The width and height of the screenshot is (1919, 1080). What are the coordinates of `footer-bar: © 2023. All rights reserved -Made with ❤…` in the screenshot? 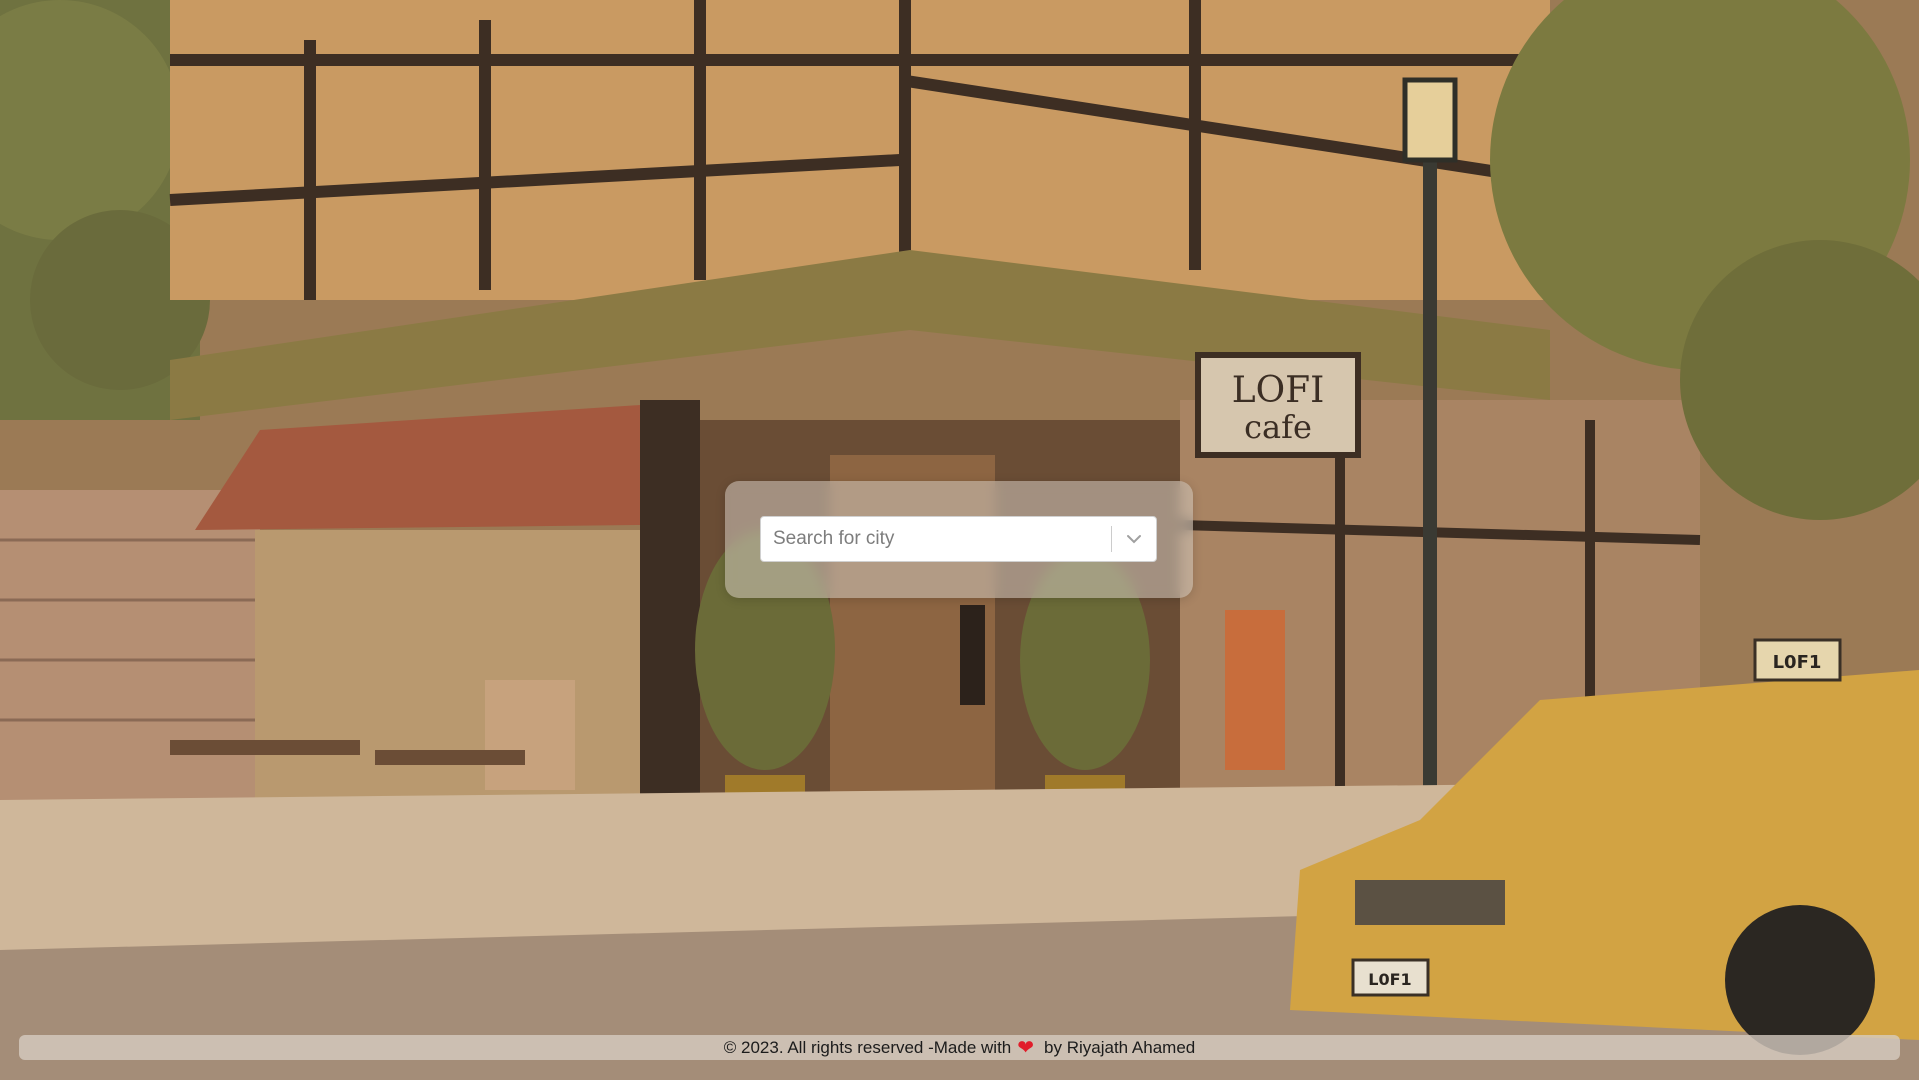 It's located at (959, 1047).